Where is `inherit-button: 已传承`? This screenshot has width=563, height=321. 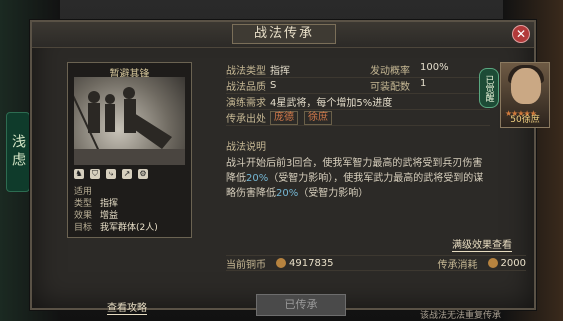
inherit-button: 已传承 is located at coordinates (301, 305).